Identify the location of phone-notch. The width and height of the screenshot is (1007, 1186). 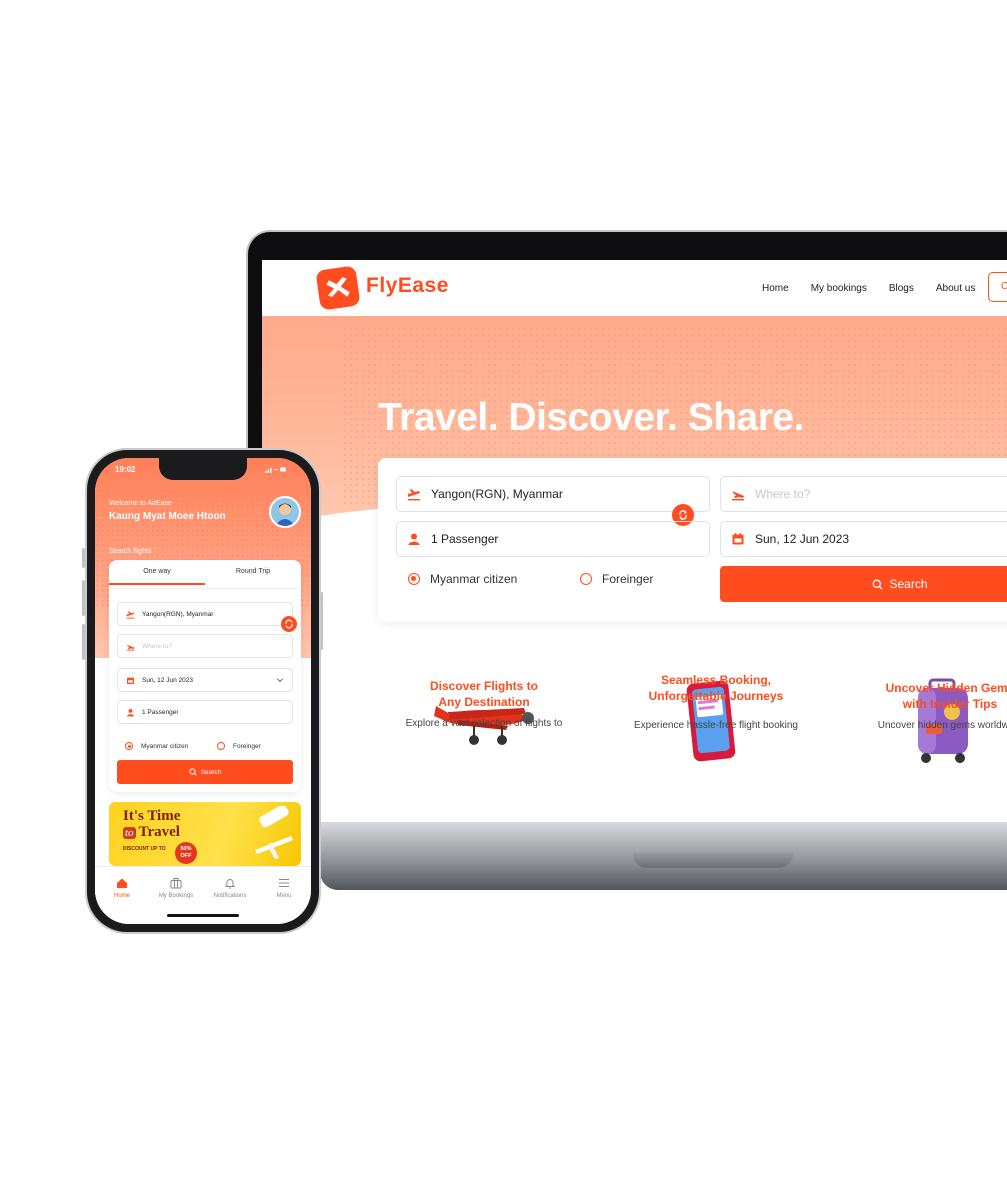
(203, 469).